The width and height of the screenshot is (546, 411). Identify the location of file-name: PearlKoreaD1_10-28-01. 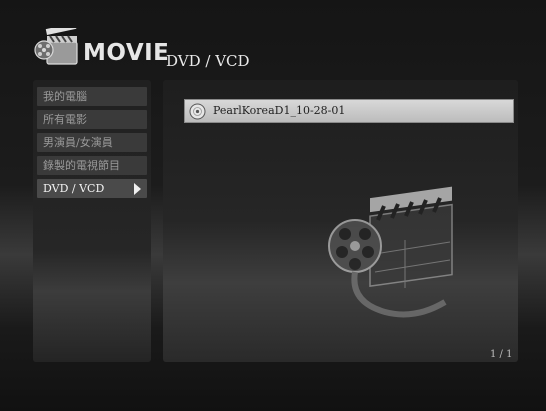
(279, 110).